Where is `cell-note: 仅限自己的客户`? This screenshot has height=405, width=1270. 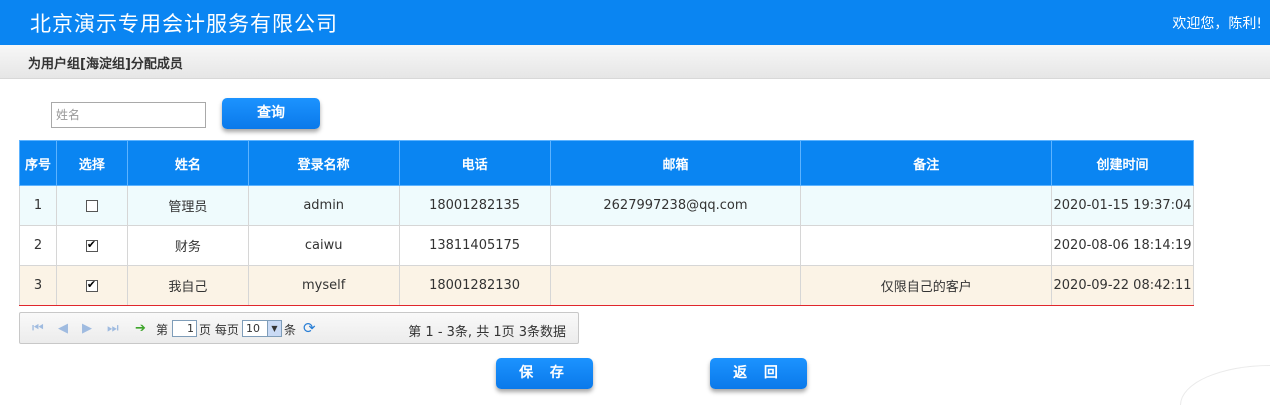
cell-note: 仅限自己的客户 is located at coordinates (926, 285).